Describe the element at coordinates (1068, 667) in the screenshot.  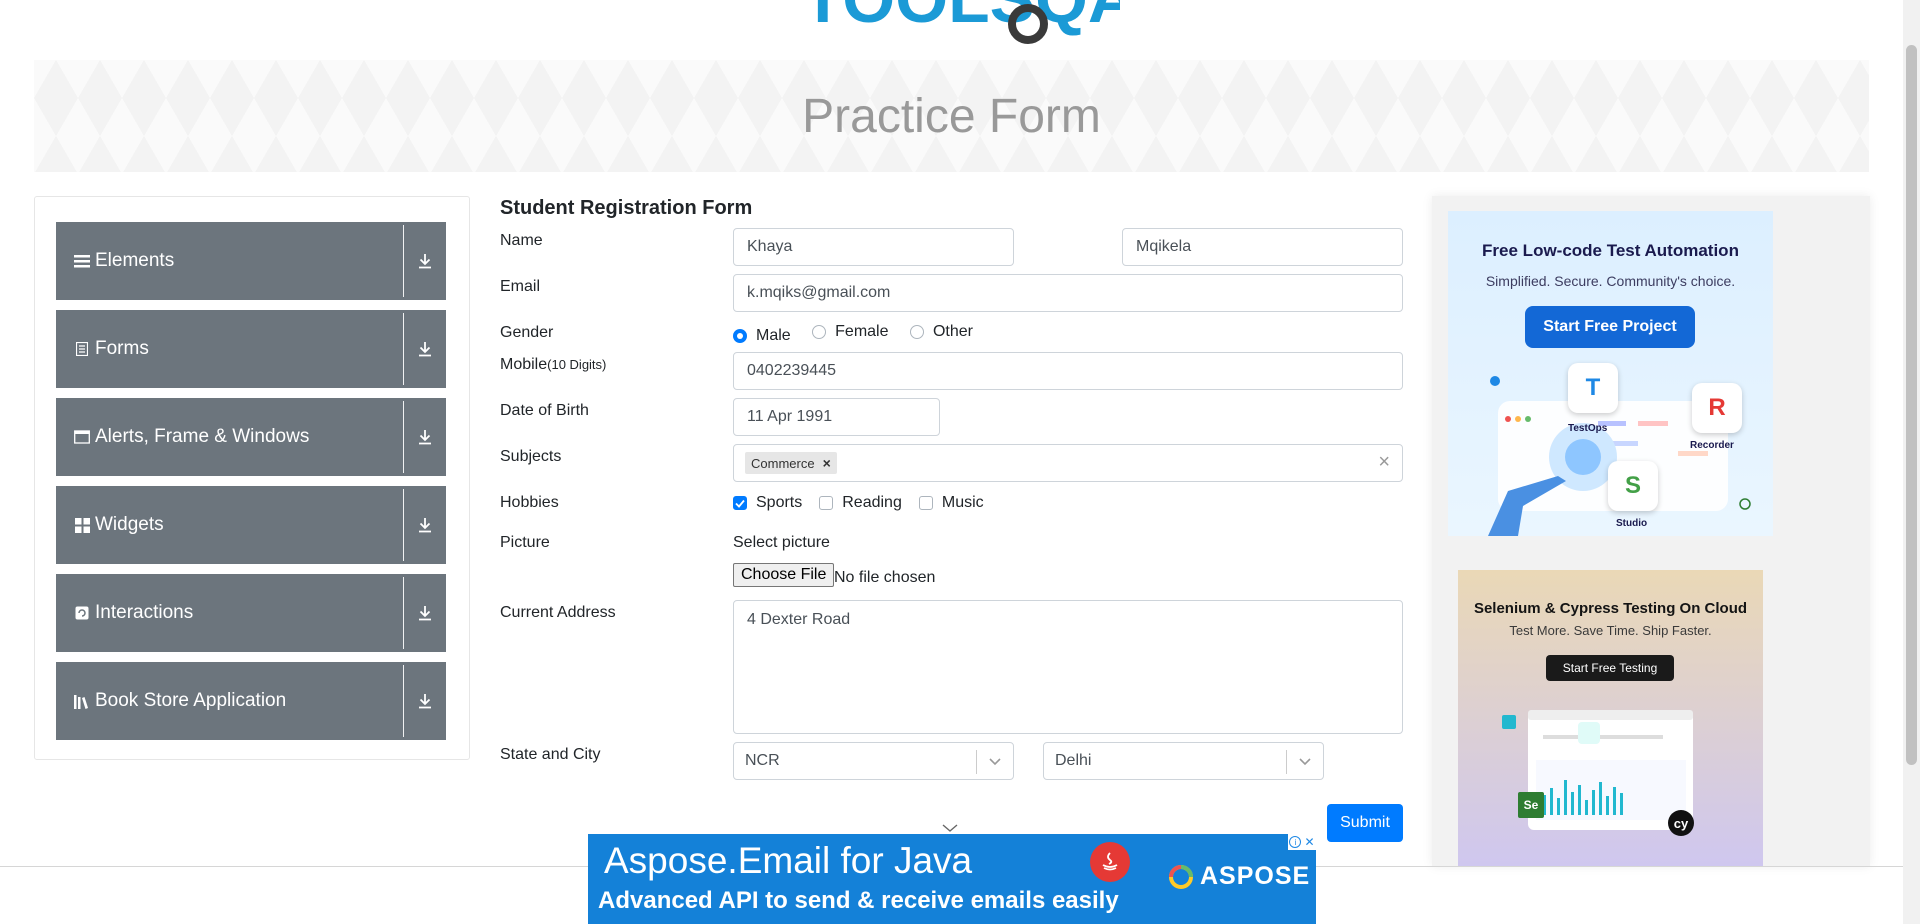
I see `current-address-textarea: 4 Dexter Road` at that location.